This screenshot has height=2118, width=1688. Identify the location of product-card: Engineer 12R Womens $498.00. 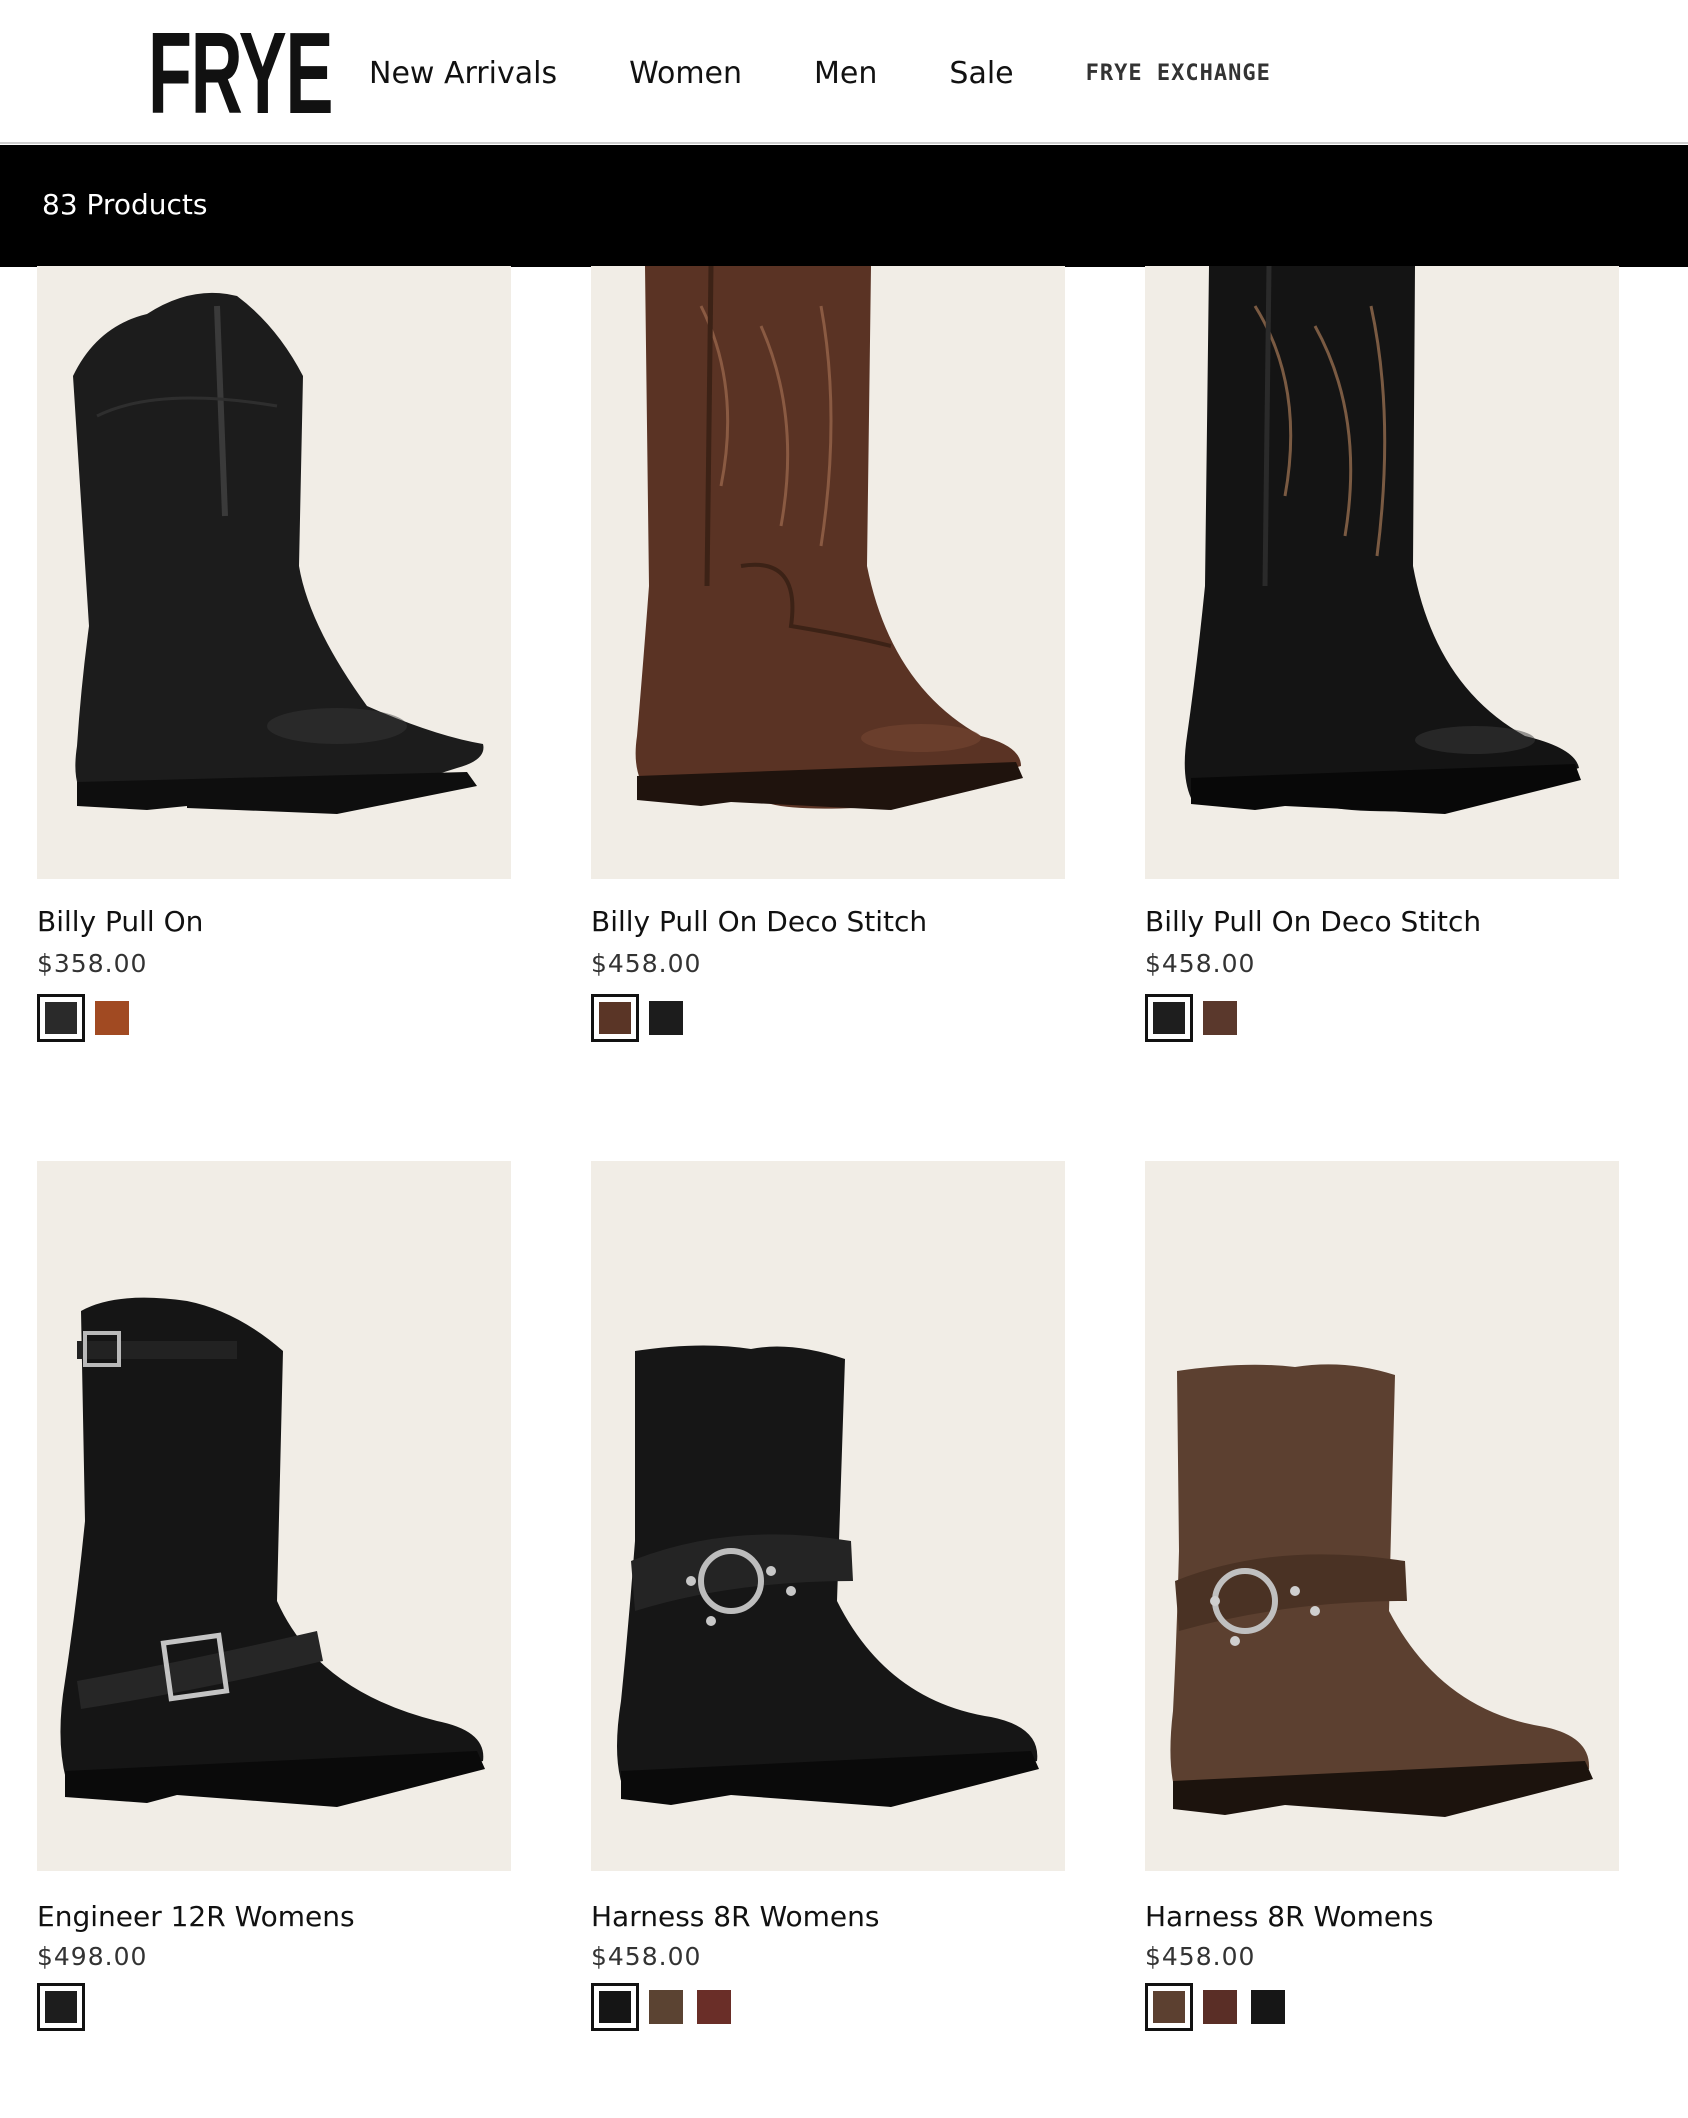
(274, 1601).